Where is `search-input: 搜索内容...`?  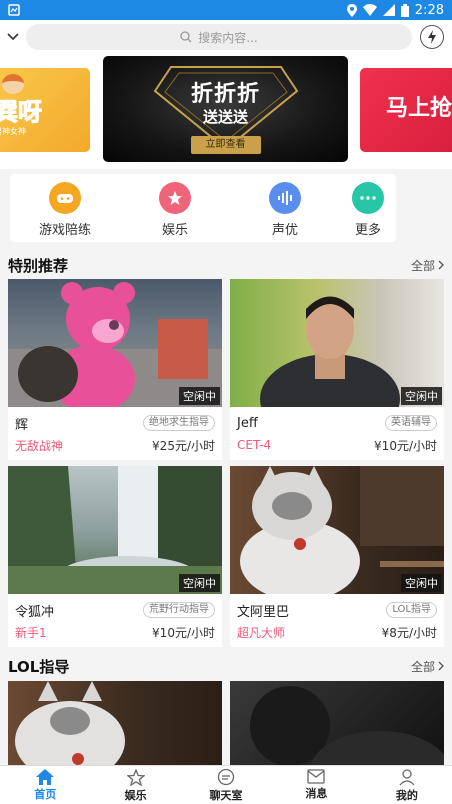
search-input: 搜索内容... is located at coordinates (219, 37).